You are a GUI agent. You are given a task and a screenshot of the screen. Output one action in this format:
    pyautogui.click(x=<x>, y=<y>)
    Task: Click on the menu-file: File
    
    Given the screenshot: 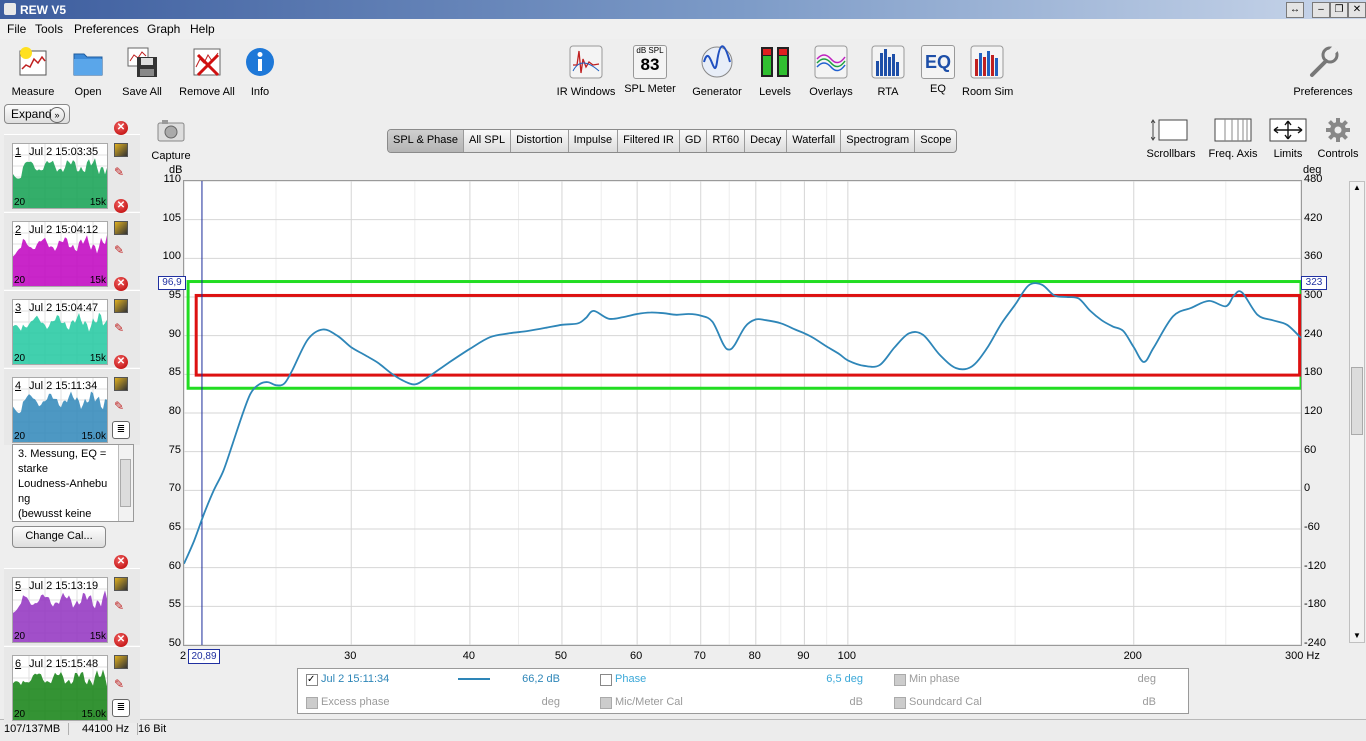 What is the action you would take?
    pyautogui.click(x=16, y=29)
    